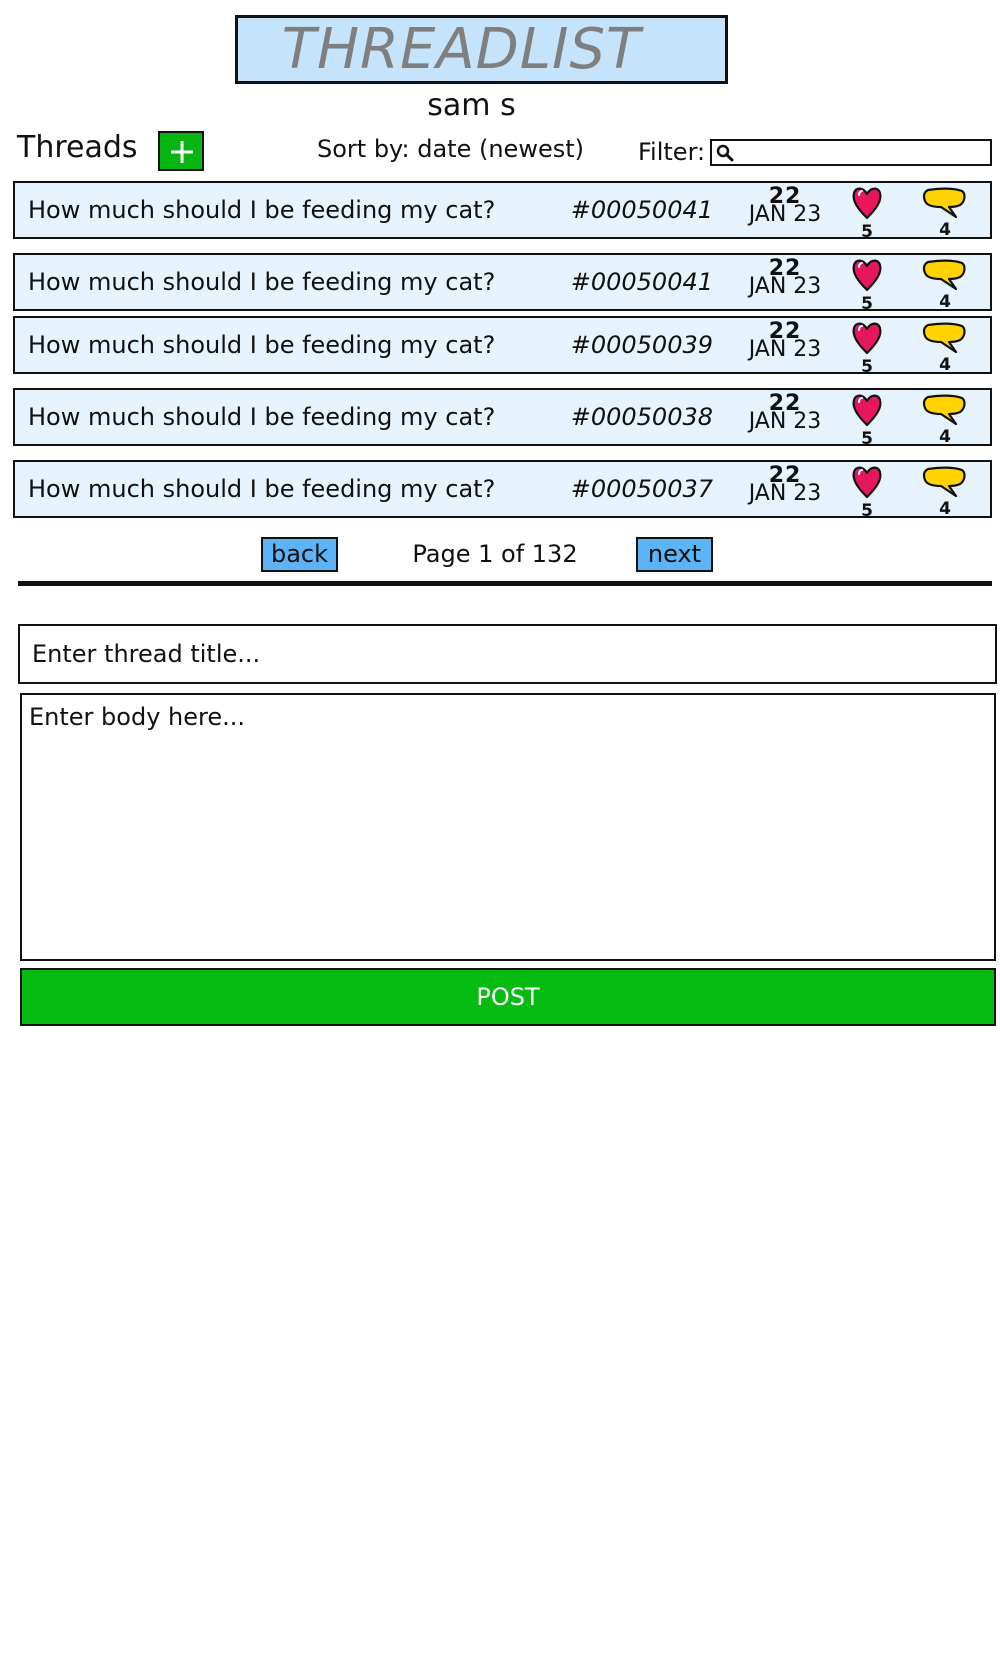  I want to click on sort-dropdown: Sort by: date (newest), so click(450, 149).